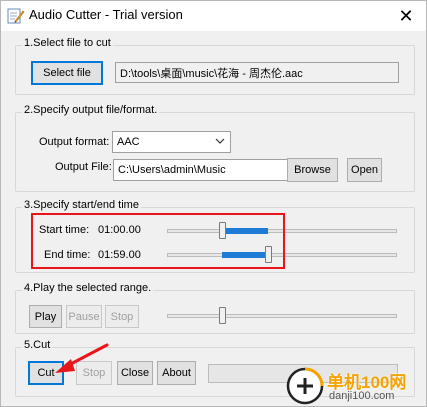 The height and width of the screenshot is (407, 427). Describe the element at coordinates (67, 43) in the screenshot. I see `section-title: 1.Select file to cut` at that location.